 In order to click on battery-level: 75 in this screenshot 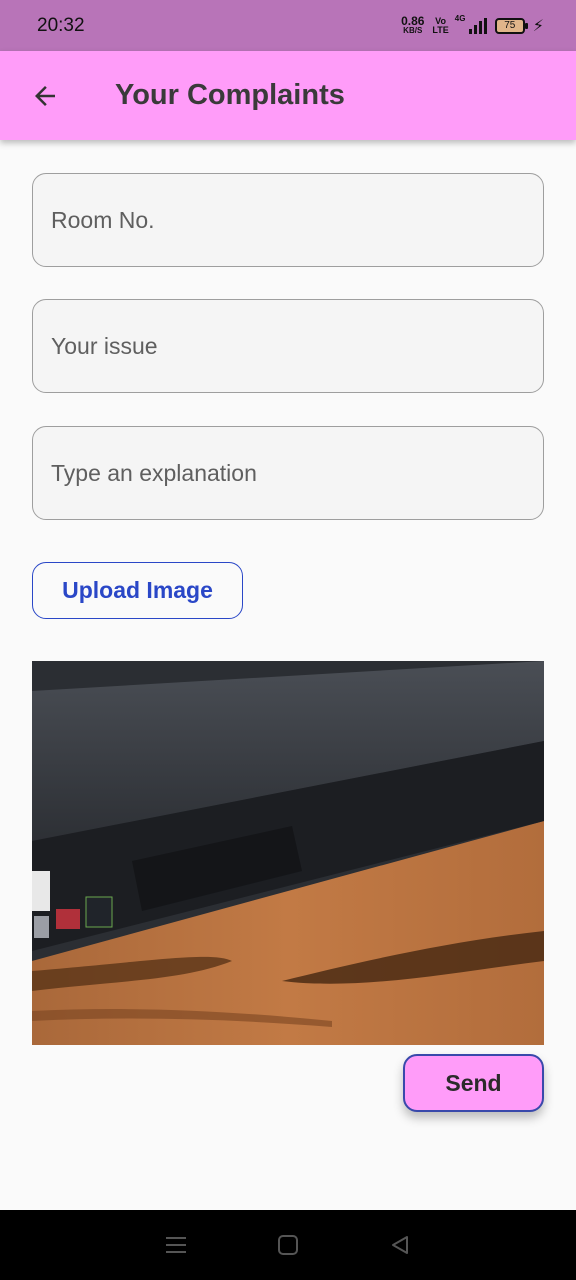, I will do `click(510, 25)`.